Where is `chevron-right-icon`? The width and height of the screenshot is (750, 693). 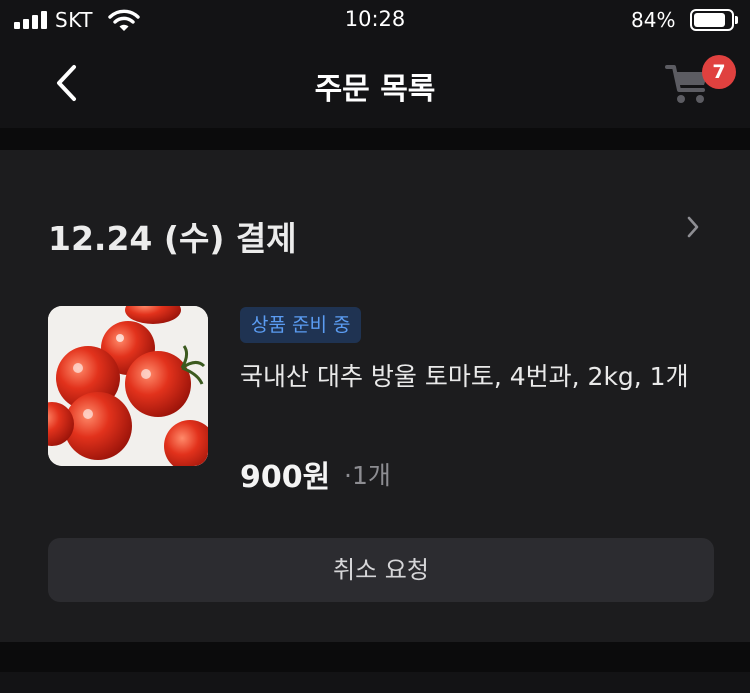 chevron-right-icon is located at coordinates (693, 227).